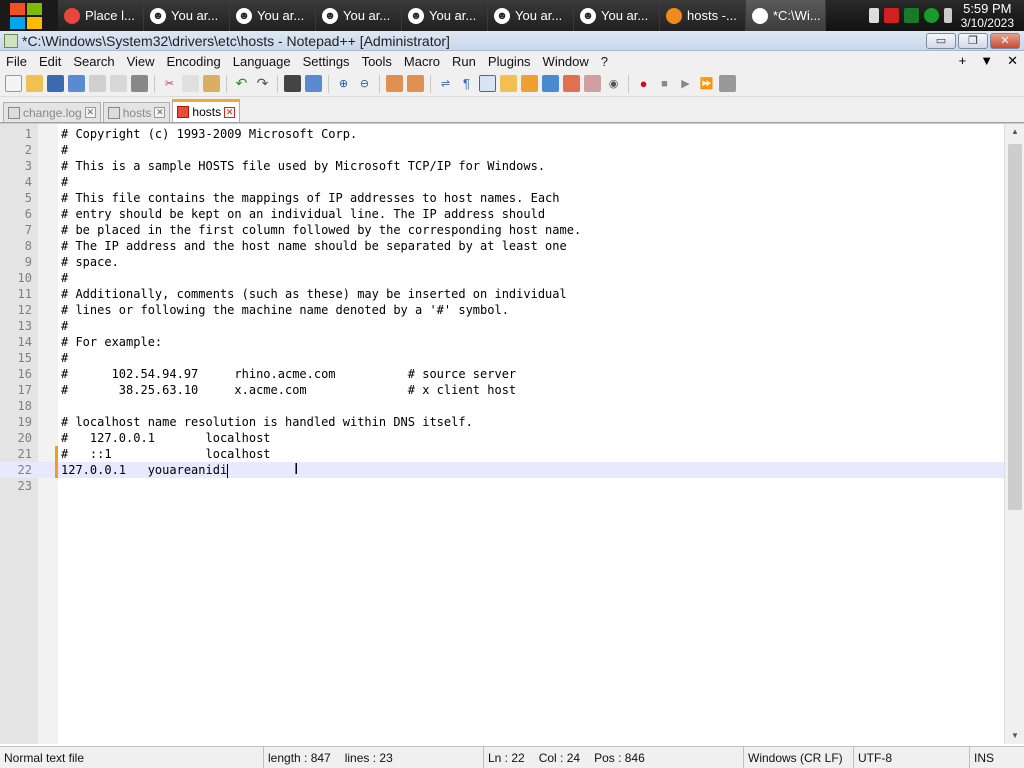  What do you see at coordinates (502, 358) in the screenshot?
I see `editor-line: 15 #` at bounding box center [502, 358].